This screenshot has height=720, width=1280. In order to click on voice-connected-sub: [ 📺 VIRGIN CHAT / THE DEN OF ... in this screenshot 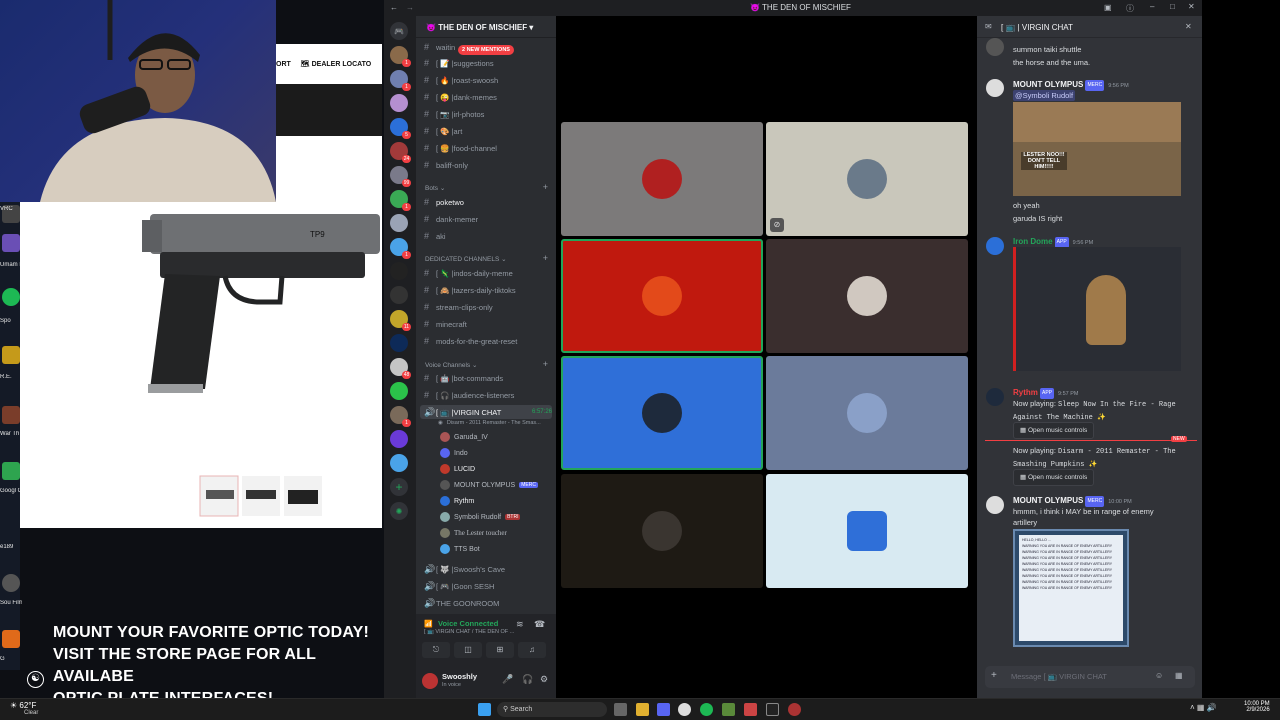, I will do `click(469, 632)`.